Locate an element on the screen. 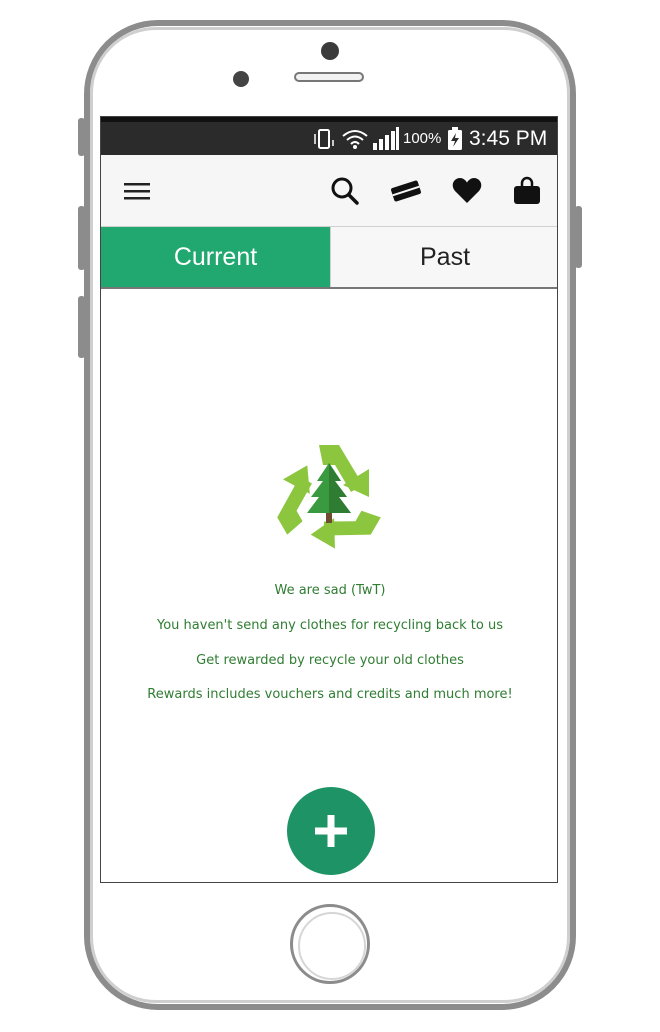  status-bar: 100% 3:45 PM is located at coordinates (329, 136).